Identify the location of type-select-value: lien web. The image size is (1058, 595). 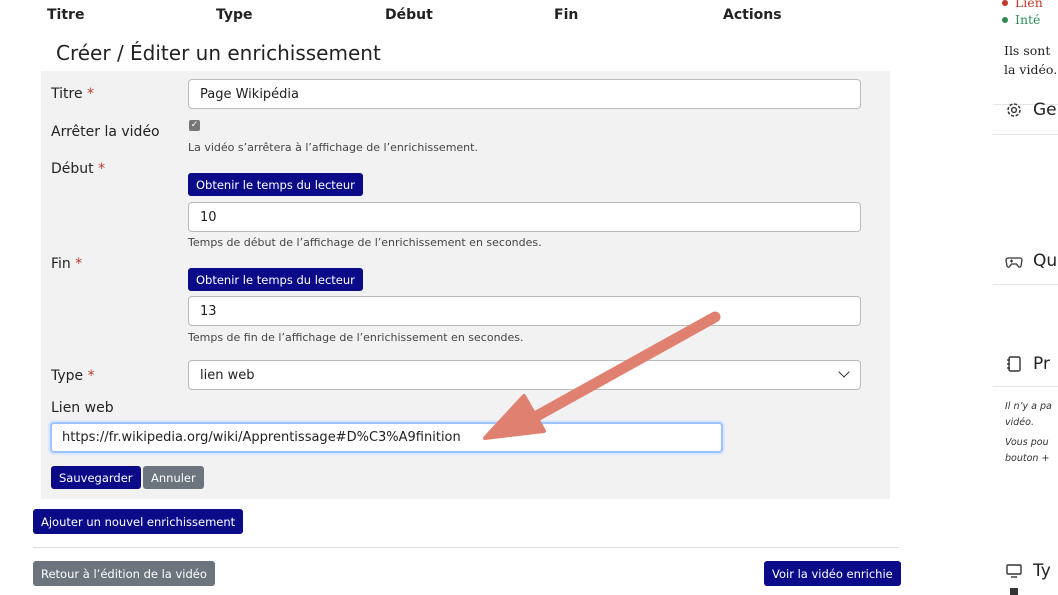
(227, 375).